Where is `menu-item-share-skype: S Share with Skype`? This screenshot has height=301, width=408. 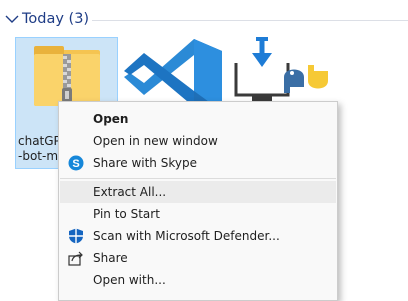 menu-item-share-skype: S Share with Skype is located at coordinates (198, 163).